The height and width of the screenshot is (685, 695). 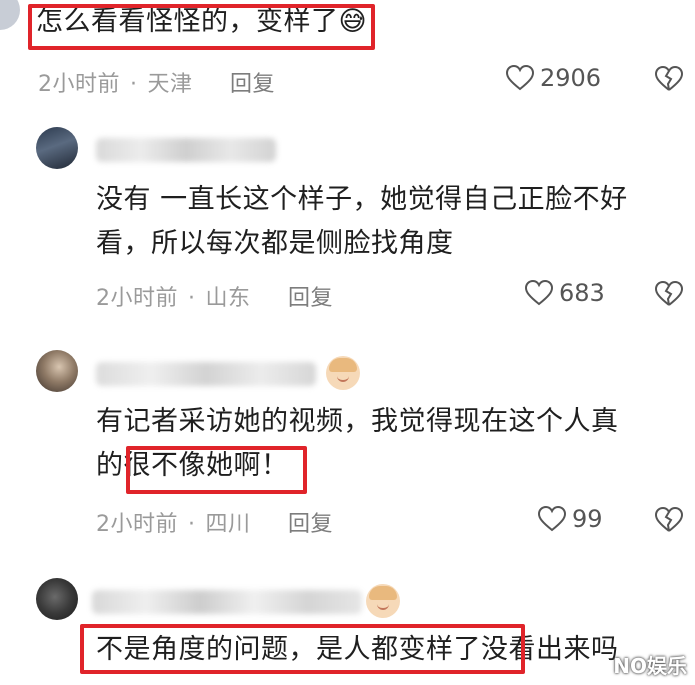 What do you see at coordinates (571, 78) in the screenshot?
I see `like-count: 2906` at bounding box center [571, 78].